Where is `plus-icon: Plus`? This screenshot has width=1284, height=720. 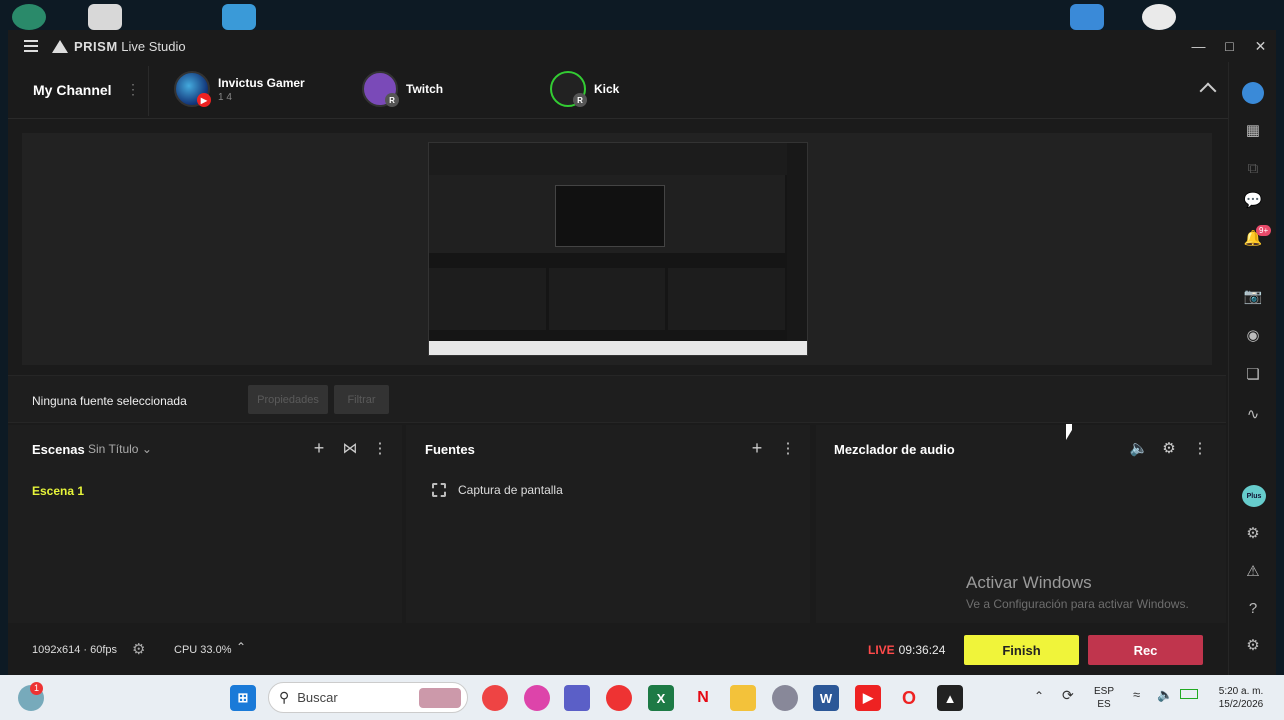
plus-icon: Plus is located at coordinates (1254, 496).